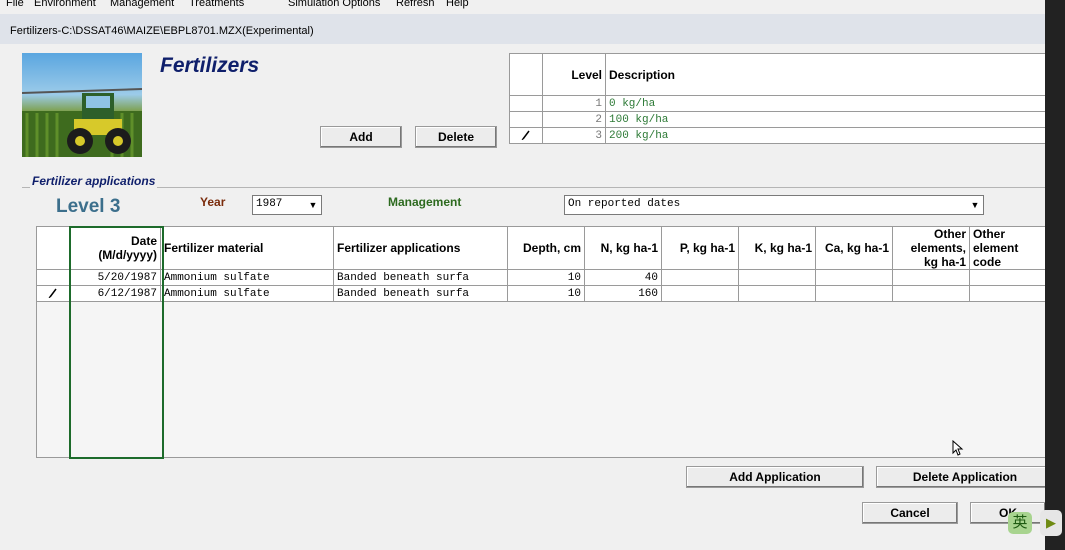 The height and width of the screenshot is (550, 1065). I want to click on management-select: On reported dates ▼, so click(774, 205).